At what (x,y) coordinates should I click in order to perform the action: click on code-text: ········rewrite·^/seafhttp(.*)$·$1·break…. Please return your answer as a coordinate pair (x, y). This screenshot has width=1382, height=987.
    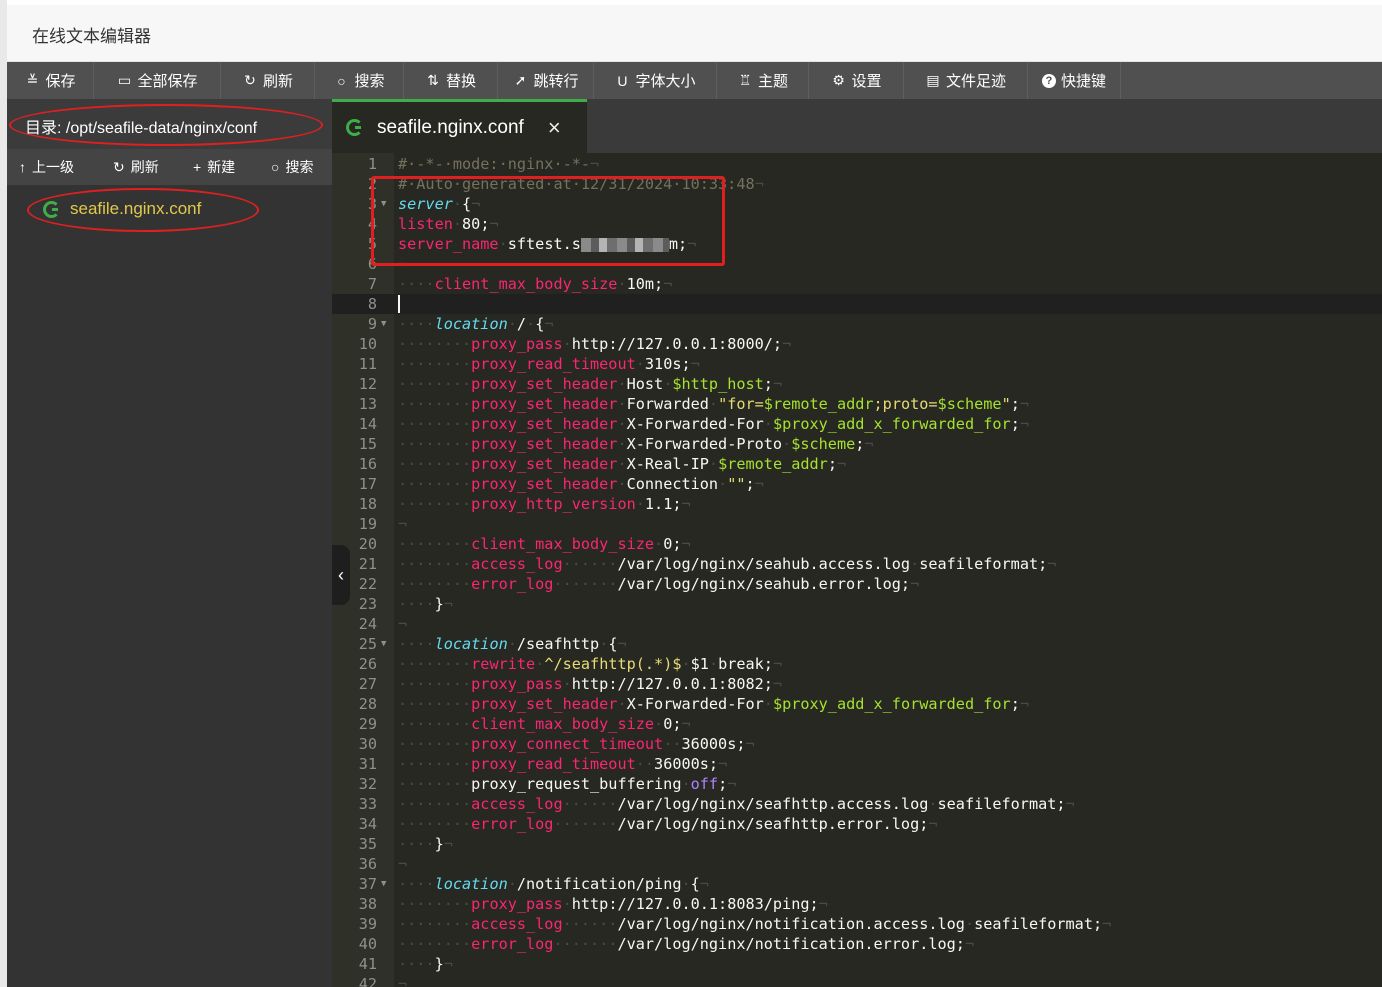
    Looking at the image, I should click on (590, 664).